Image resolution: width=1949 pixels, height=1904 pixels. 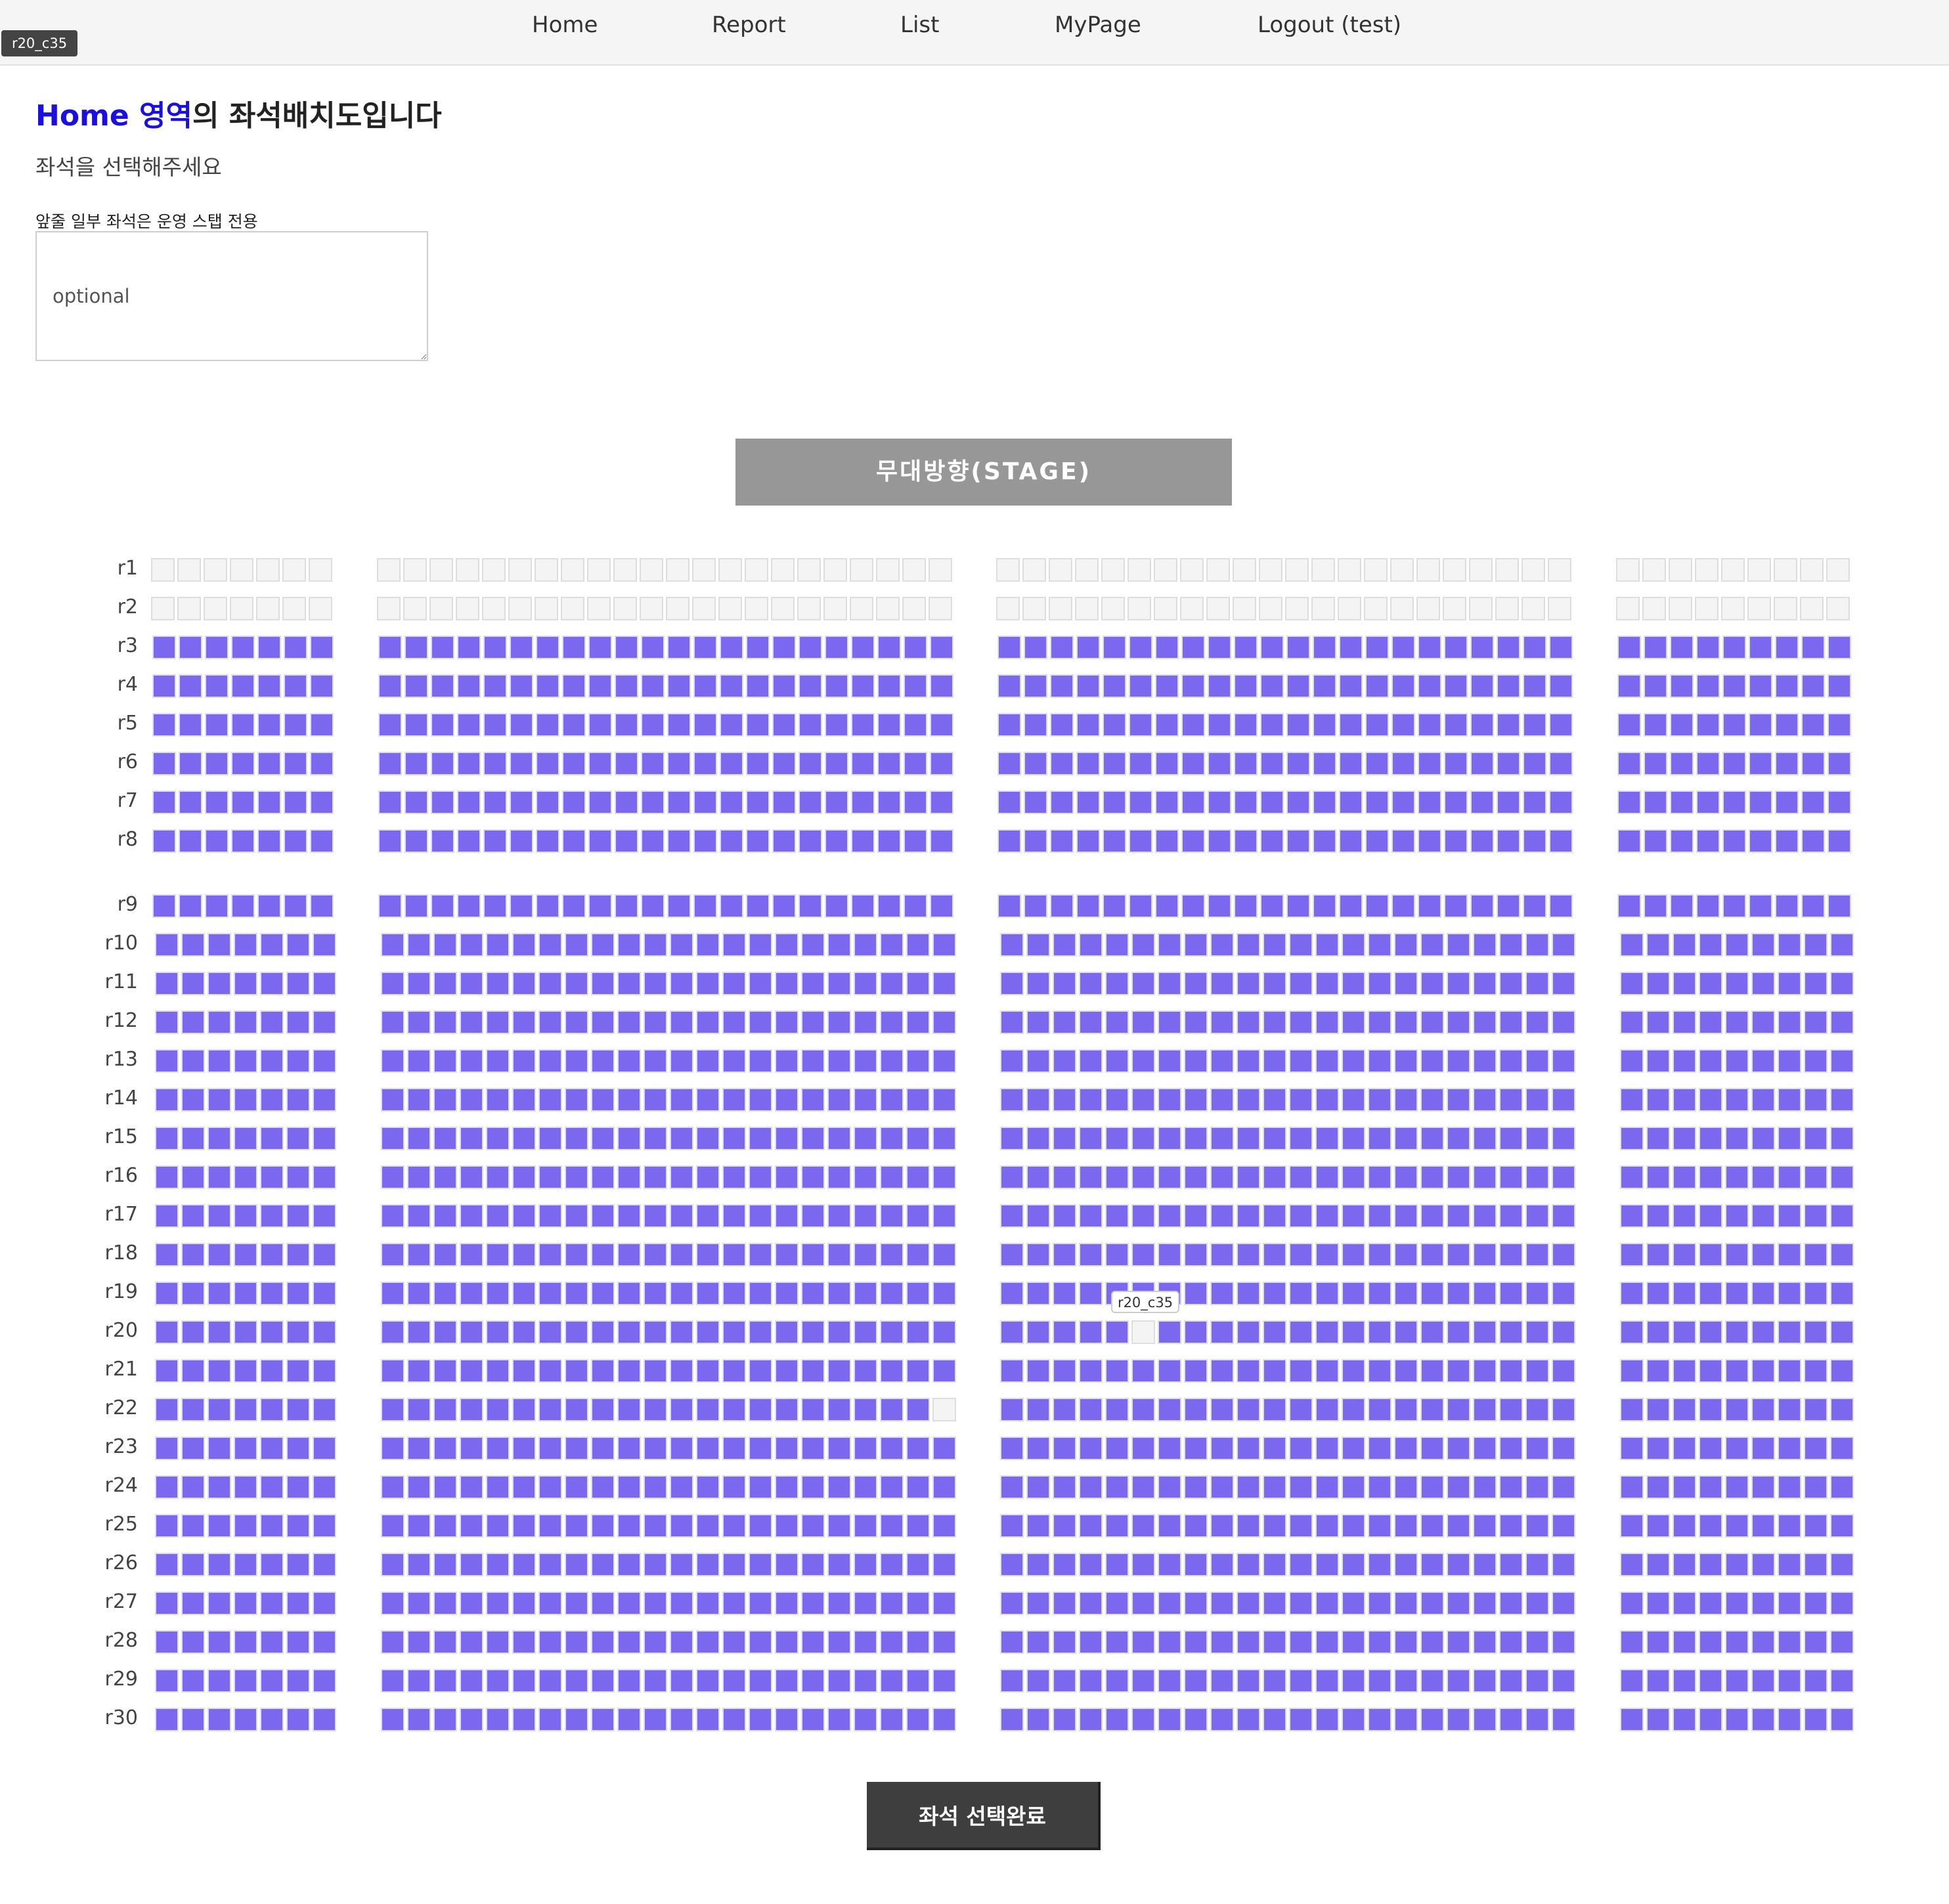 I want to click on seat-r15_c18, so click(x=655, y=1138).